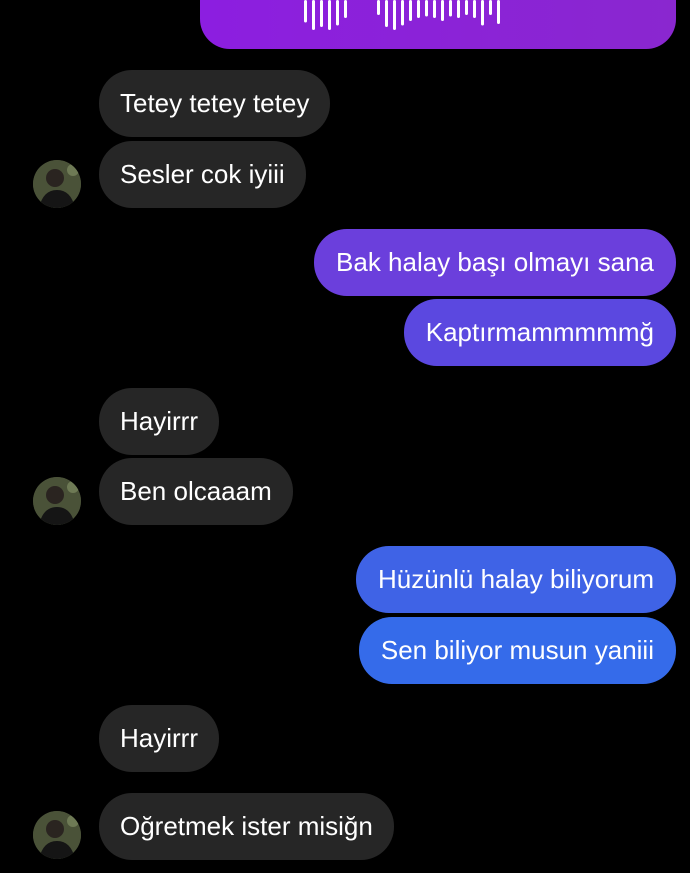  I want to click on message-text: Oğretmek ister misiğn, so click(246, 826).